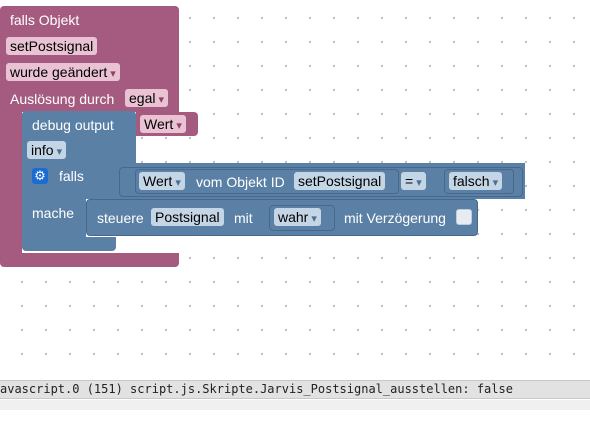  What do you see at coordinates (162, 181) in the screenshot?
I see `value-attribute-dropdown: Wert` at bounding box center [162, 181].